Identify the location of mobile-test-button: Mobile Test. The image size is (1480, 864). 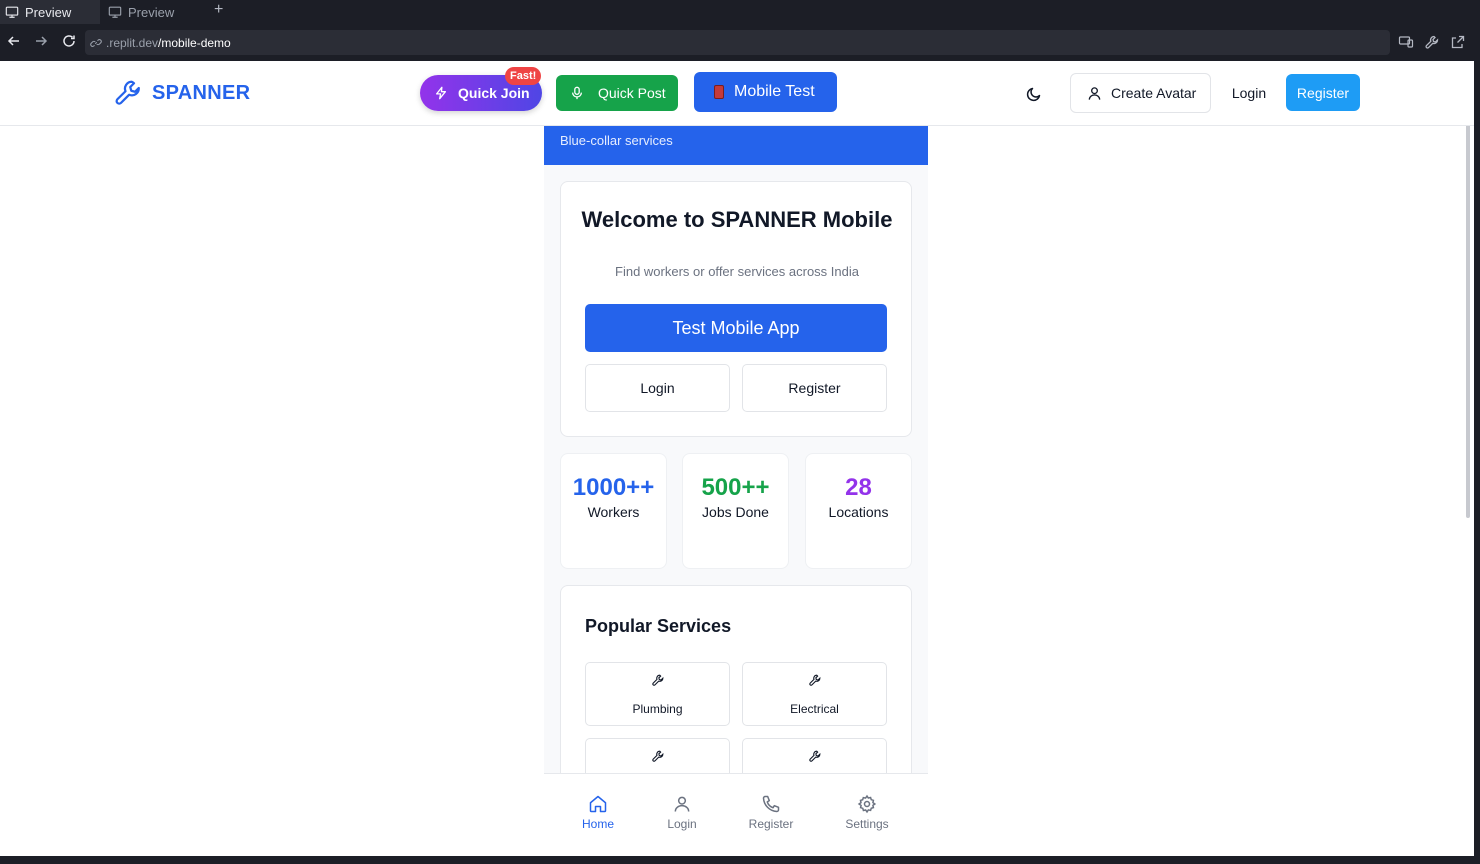
(765, 92).